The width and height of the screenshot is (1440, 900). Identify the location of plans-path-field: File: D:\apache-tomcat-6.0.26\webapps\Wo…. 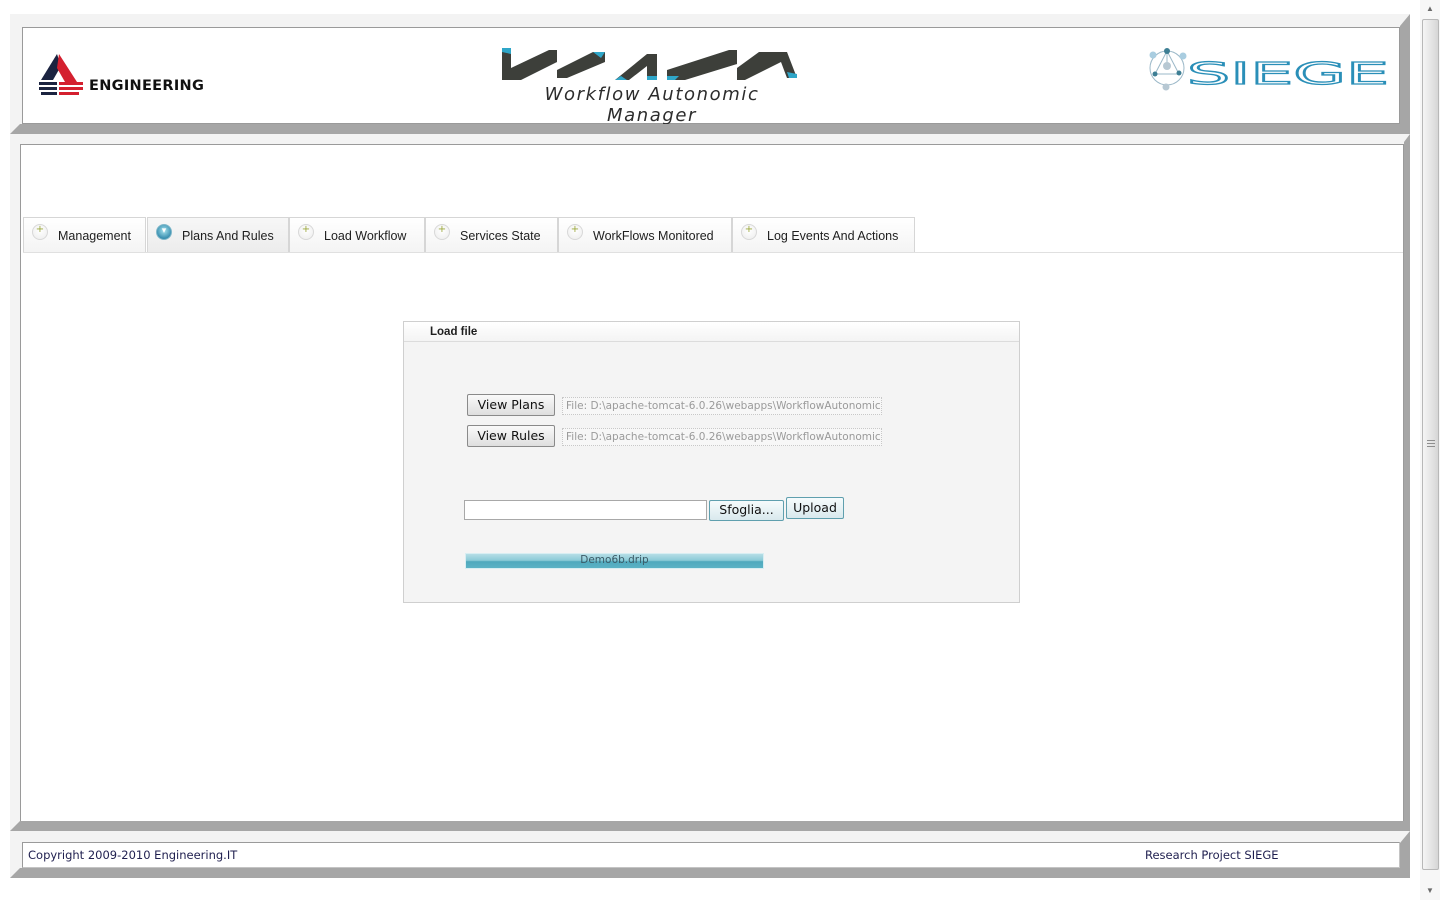
(722, 406).